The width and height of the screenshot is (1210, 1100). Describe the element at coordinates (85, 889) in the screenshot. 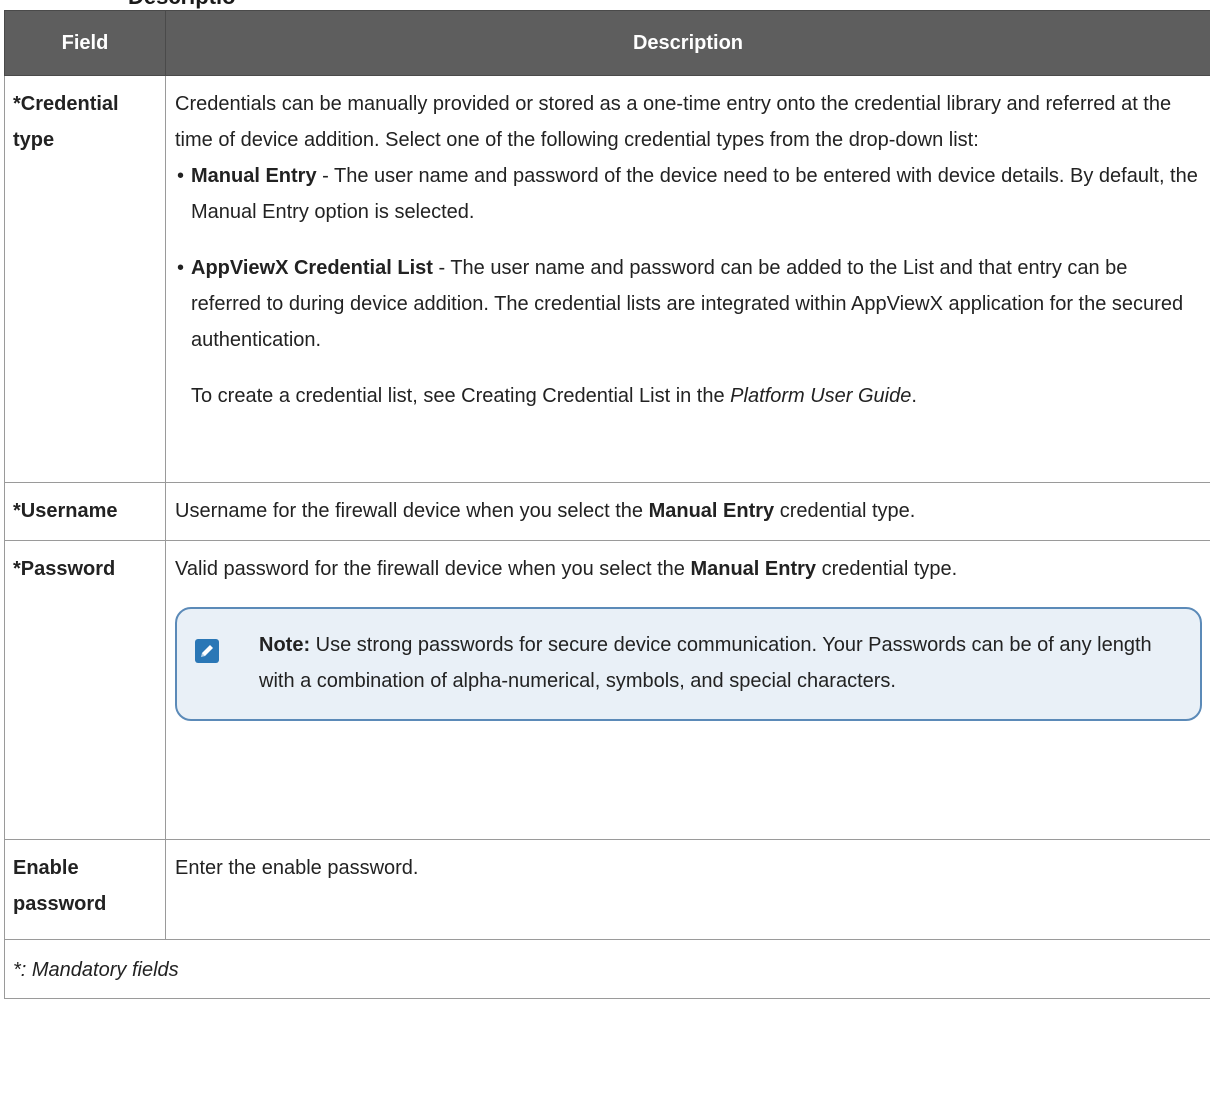

I see `field-enable-password: Enable password` at that location.